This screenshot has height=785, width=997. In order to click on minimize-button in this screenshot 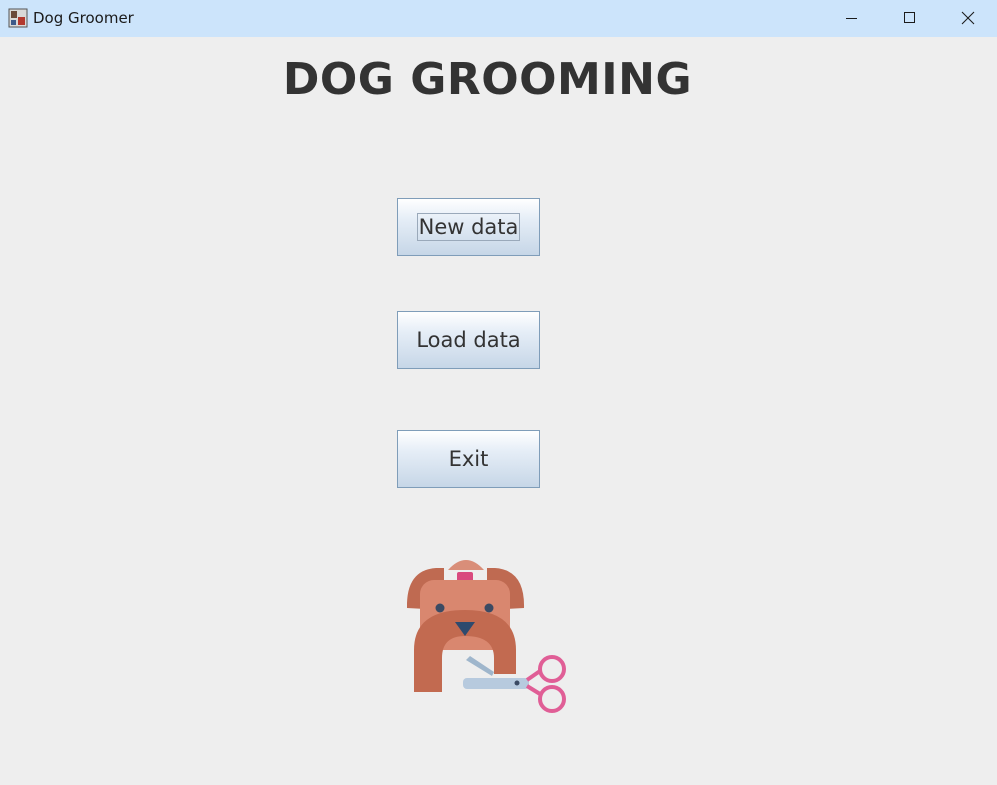, I will do `click(851, 18)`.